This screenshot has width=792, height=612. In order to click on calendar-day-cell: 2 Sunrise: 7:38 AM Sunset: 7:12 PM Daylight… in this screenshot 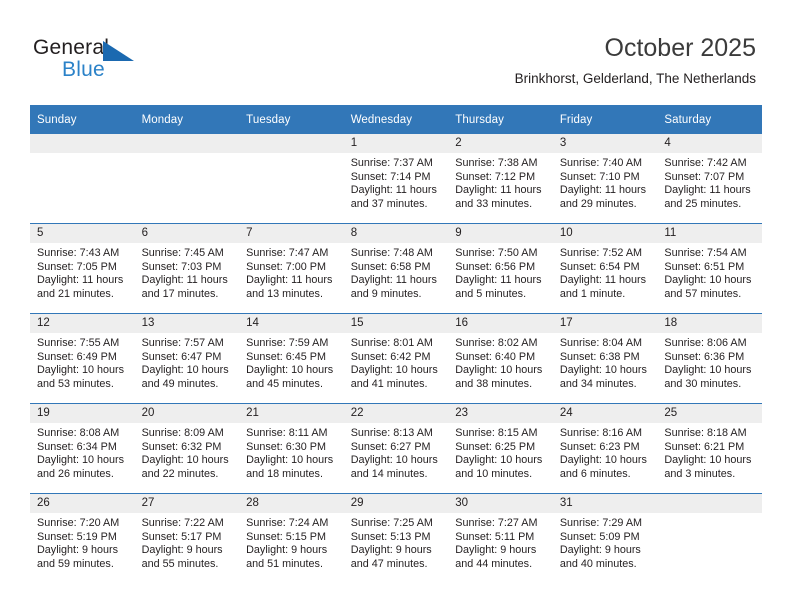, I will do `click(500, 179)`.